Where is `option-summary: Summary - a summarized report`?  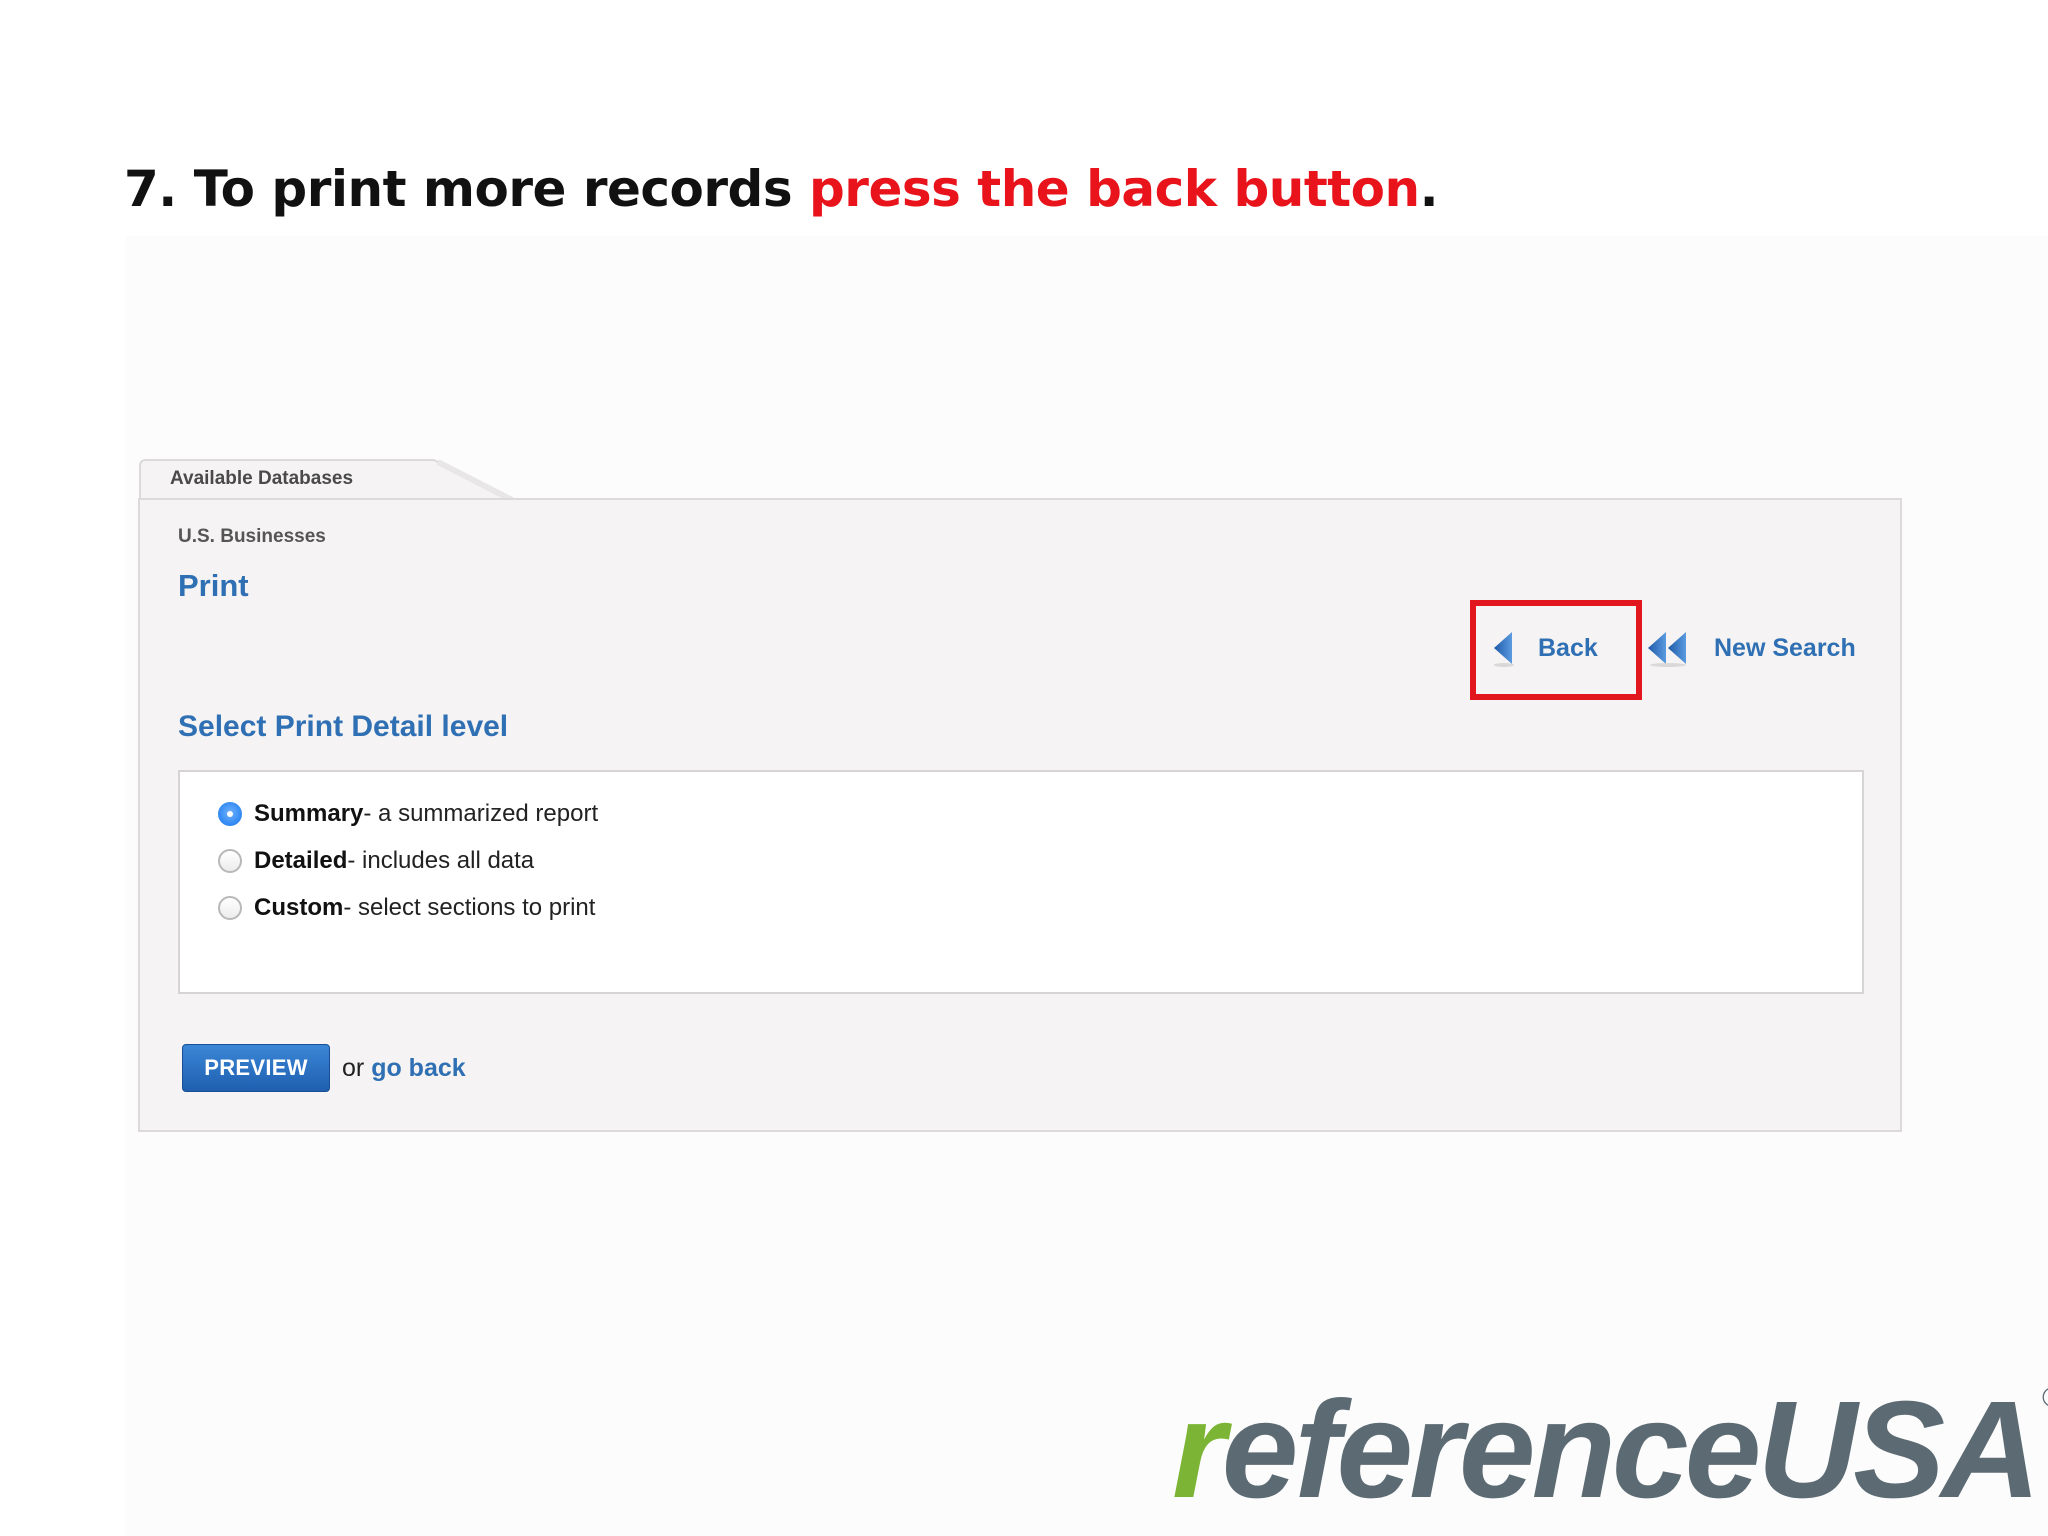
option-summary: Summary - a summarized report is located at coordinates (408, 814).